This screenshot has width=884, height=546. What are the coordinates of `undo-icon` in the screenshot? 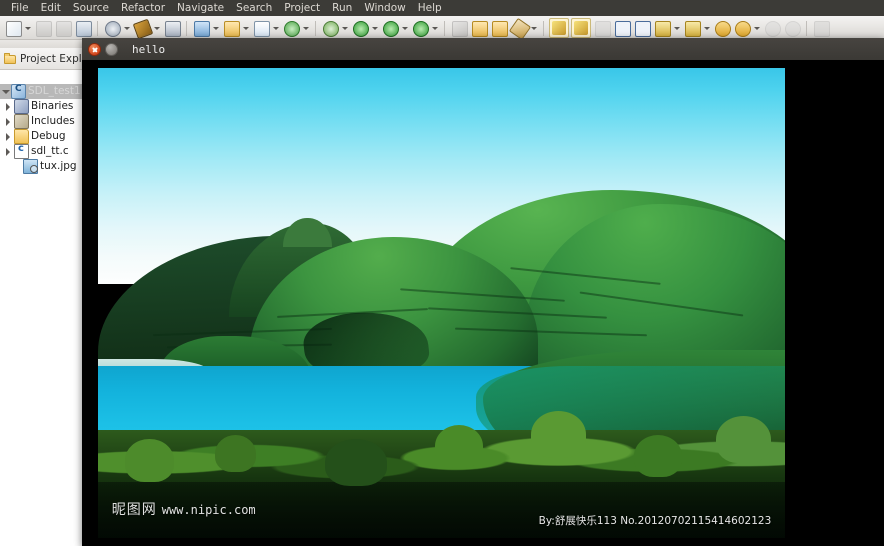 It's located at (772, 28).